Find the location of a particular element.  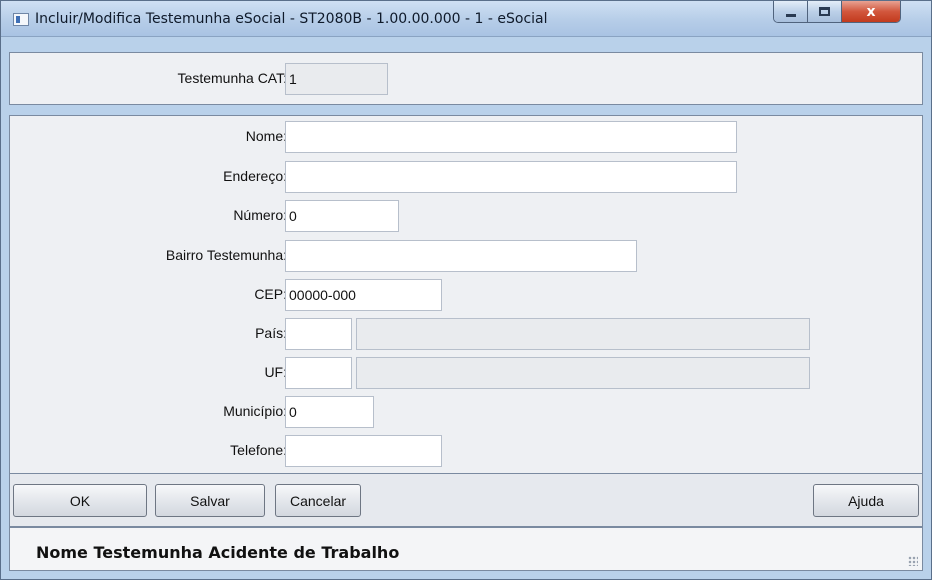

nome-label: Nome: is located at coordinates (266, 136).